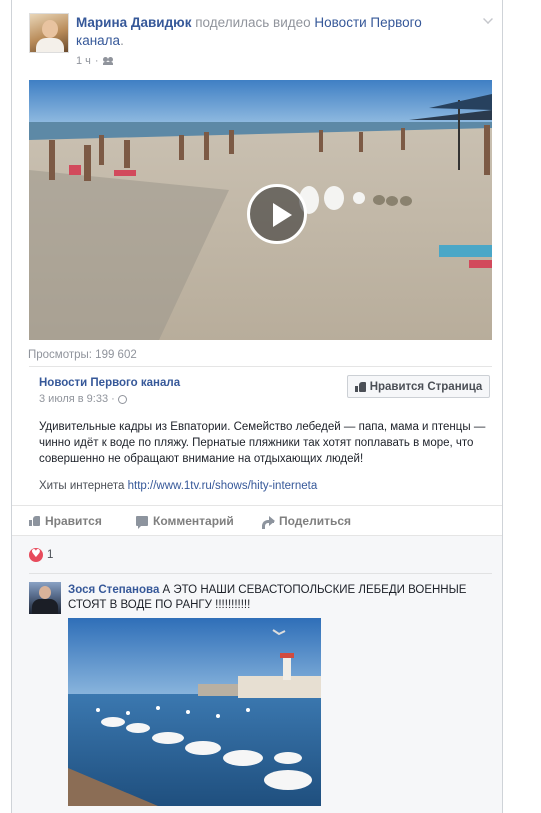 This screenshot has height=813, width=541. I want to click on post-actions: Нравится Комментарий Поделиться, so click(257, 520).